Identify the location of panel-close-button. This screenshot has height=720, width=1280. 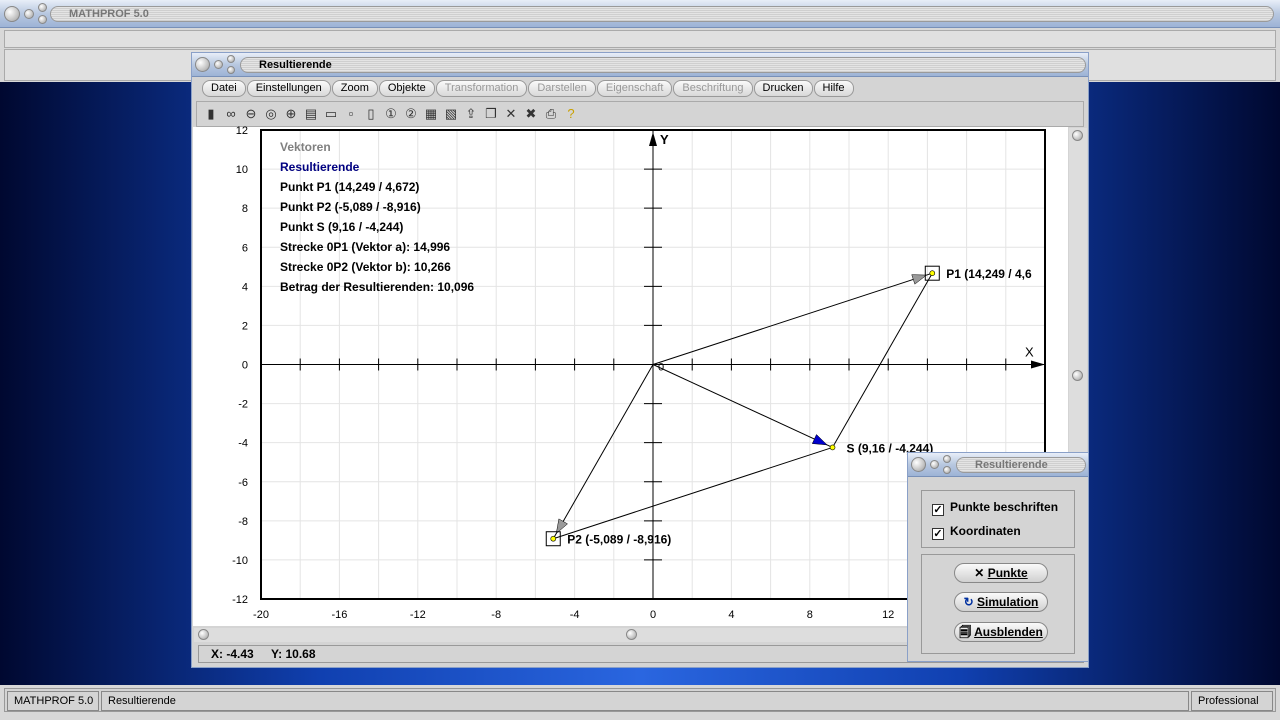
(947, 470).